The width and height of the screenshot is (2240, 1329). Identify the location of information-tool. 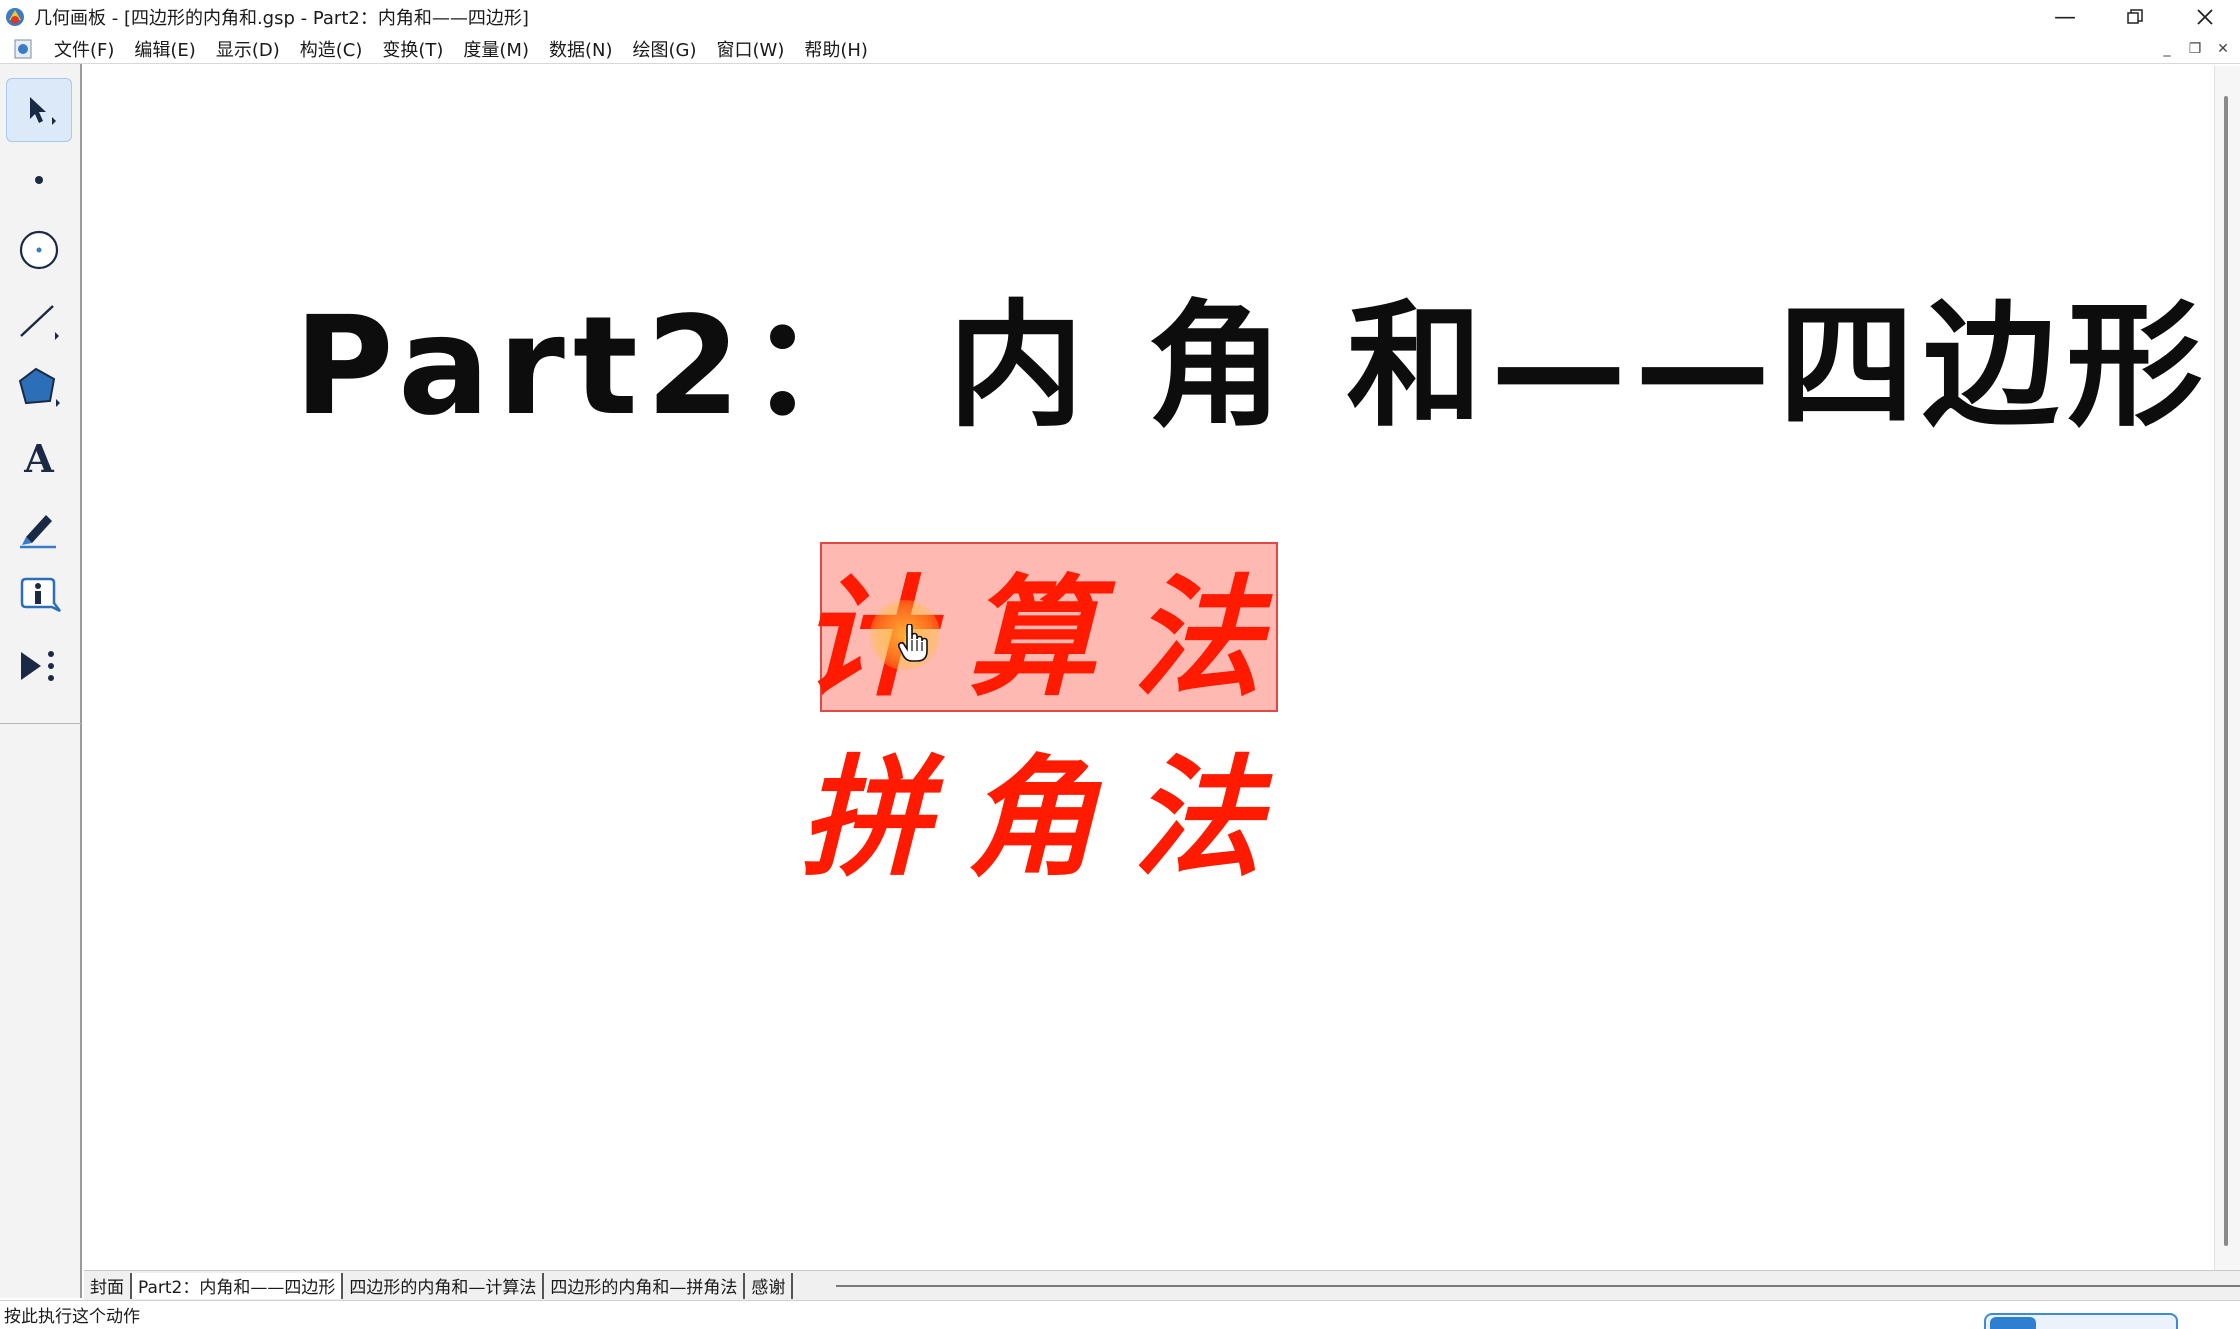
(39, 598).